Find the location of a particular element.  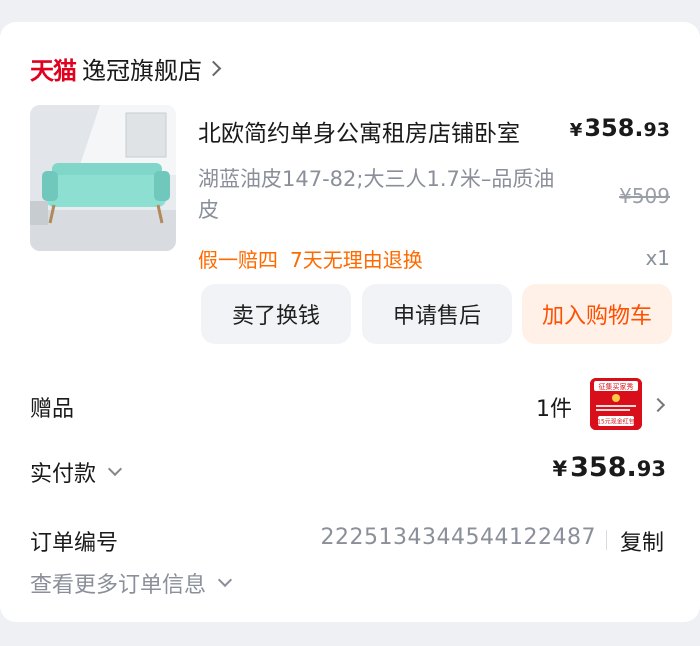

copy-button: 复制 is located at coordinates (642, 541).